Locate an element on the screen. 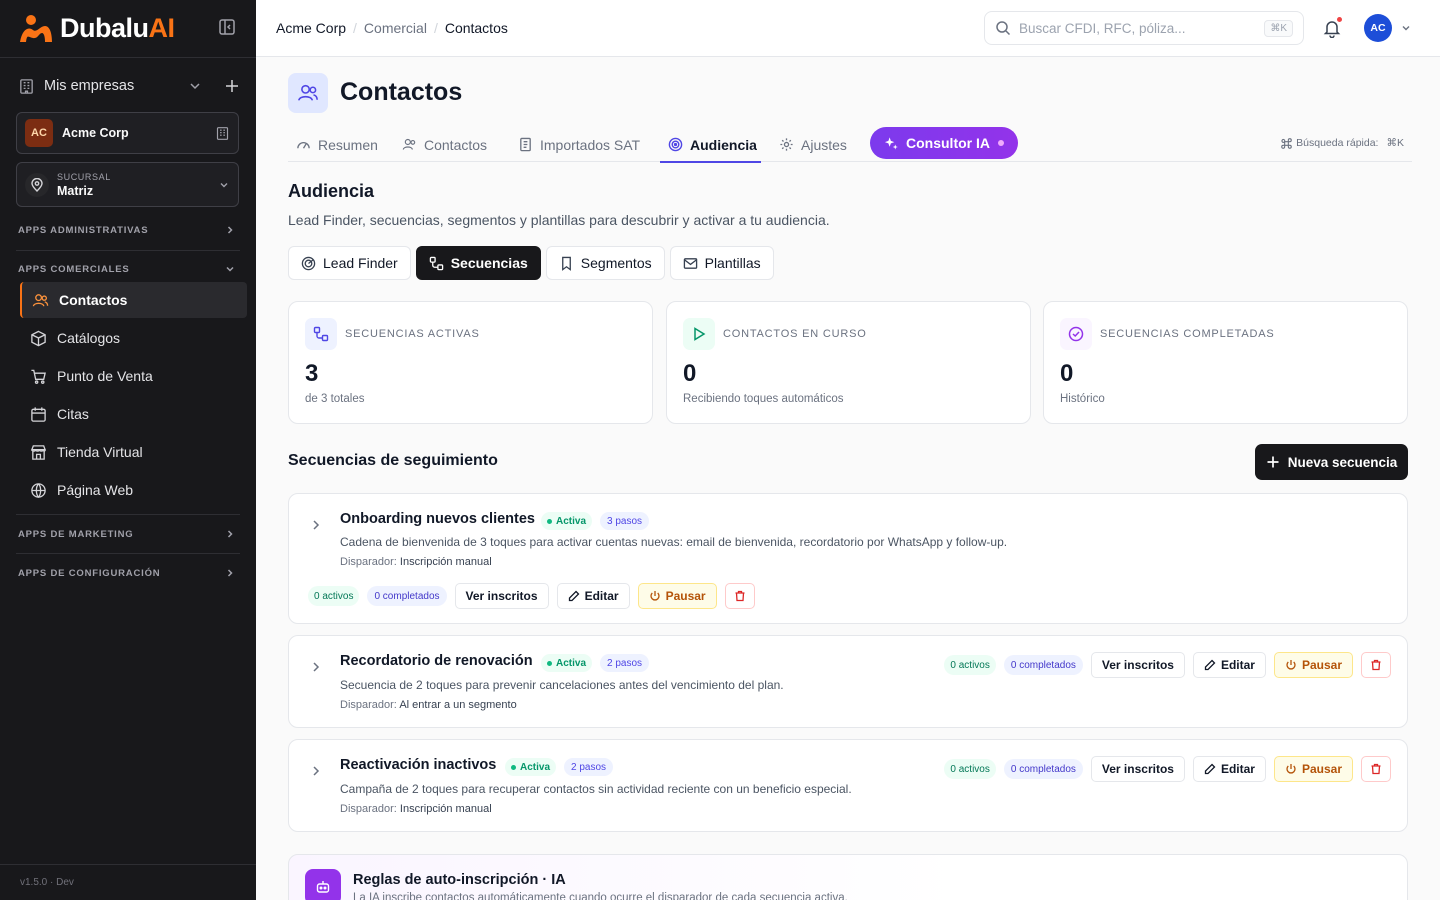 Image resolution: width=1440 pixels, height=900 pixels. ai-status-dot is located at coordinates (1001, 143).